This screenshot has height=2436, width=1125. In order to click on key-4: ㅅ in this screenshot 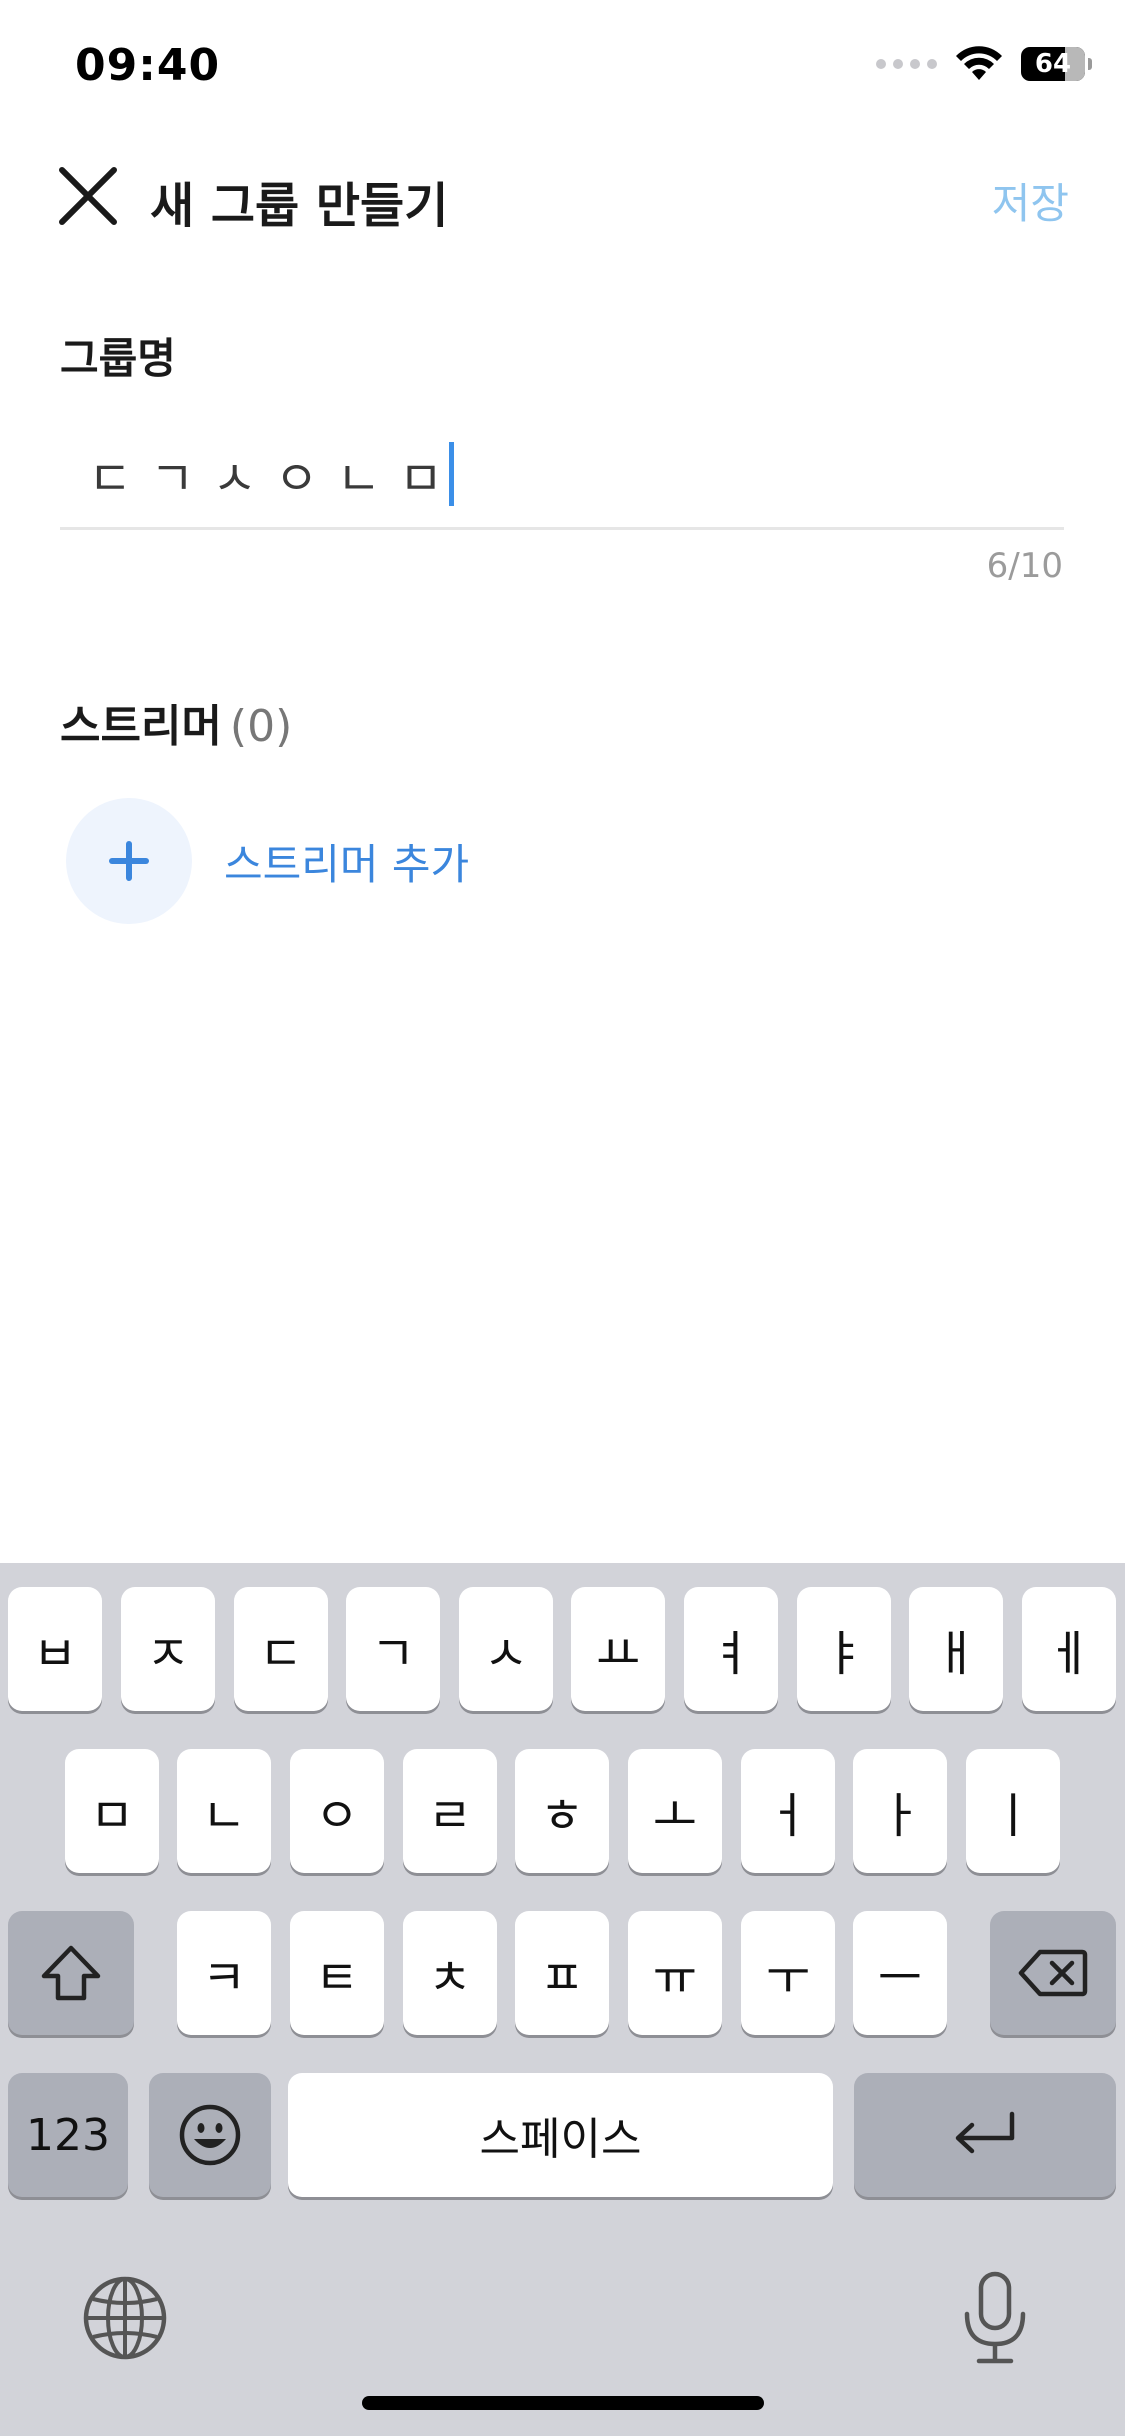, I will do `click(506, 1649)`.